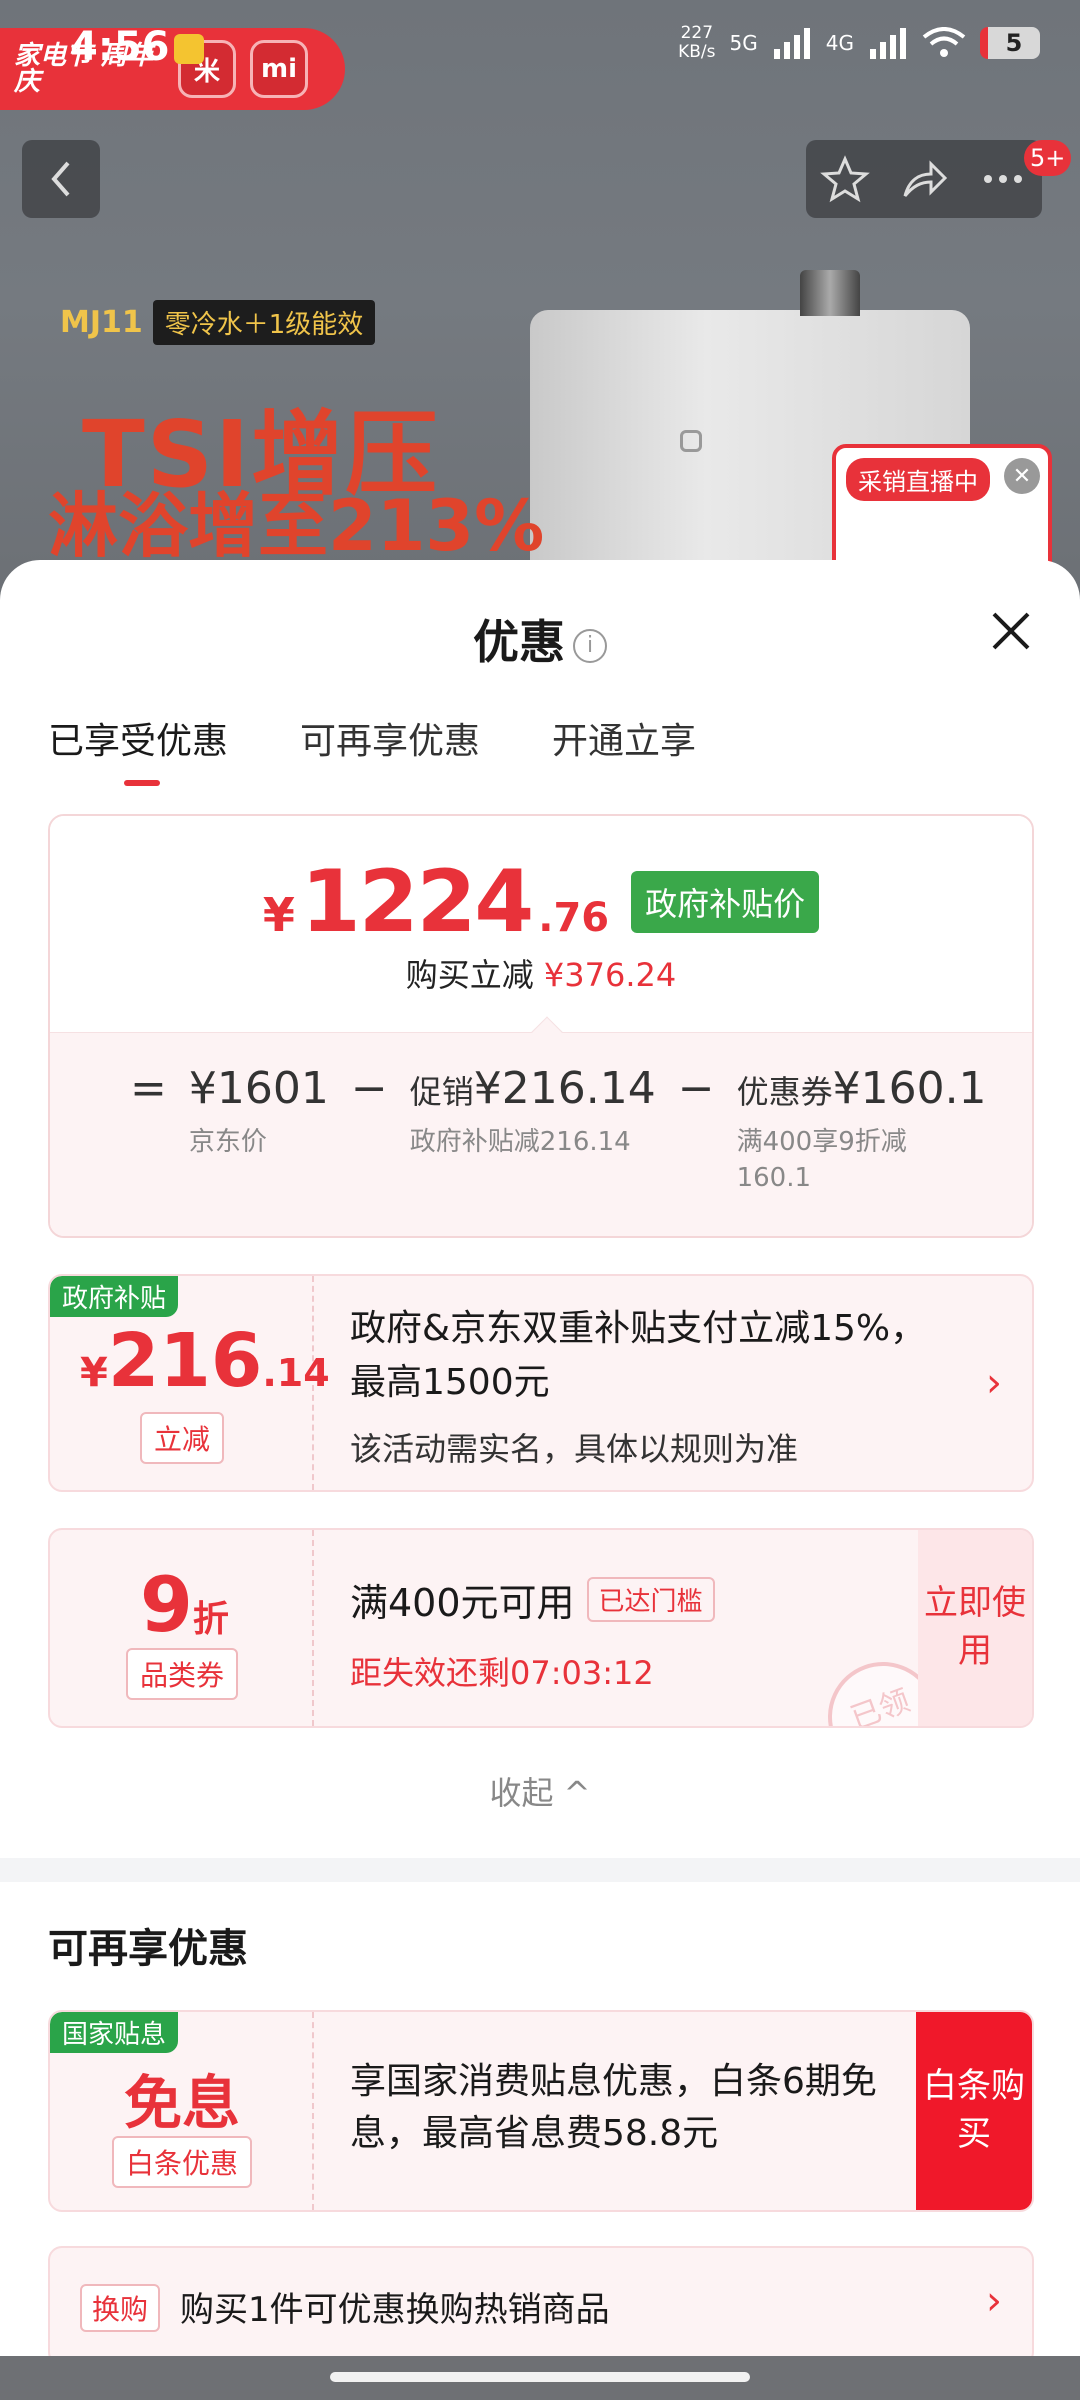 The height and width of the screenshot is (2400, 1080). Describe the element at coordinates (830, 293) in the screenshot. I see `heater-pipe` at that location.